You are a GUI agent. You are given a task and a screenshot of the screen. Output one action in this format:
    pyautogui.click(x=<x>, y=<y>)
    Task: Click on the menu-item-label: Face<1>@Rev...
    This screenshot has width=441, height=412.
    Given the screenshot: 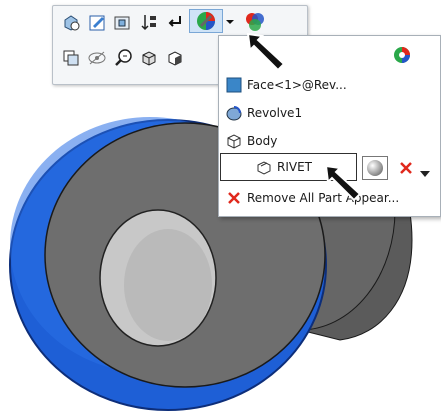 What is the action you would take?
    pyautogui.click(x=297, y=85)
    